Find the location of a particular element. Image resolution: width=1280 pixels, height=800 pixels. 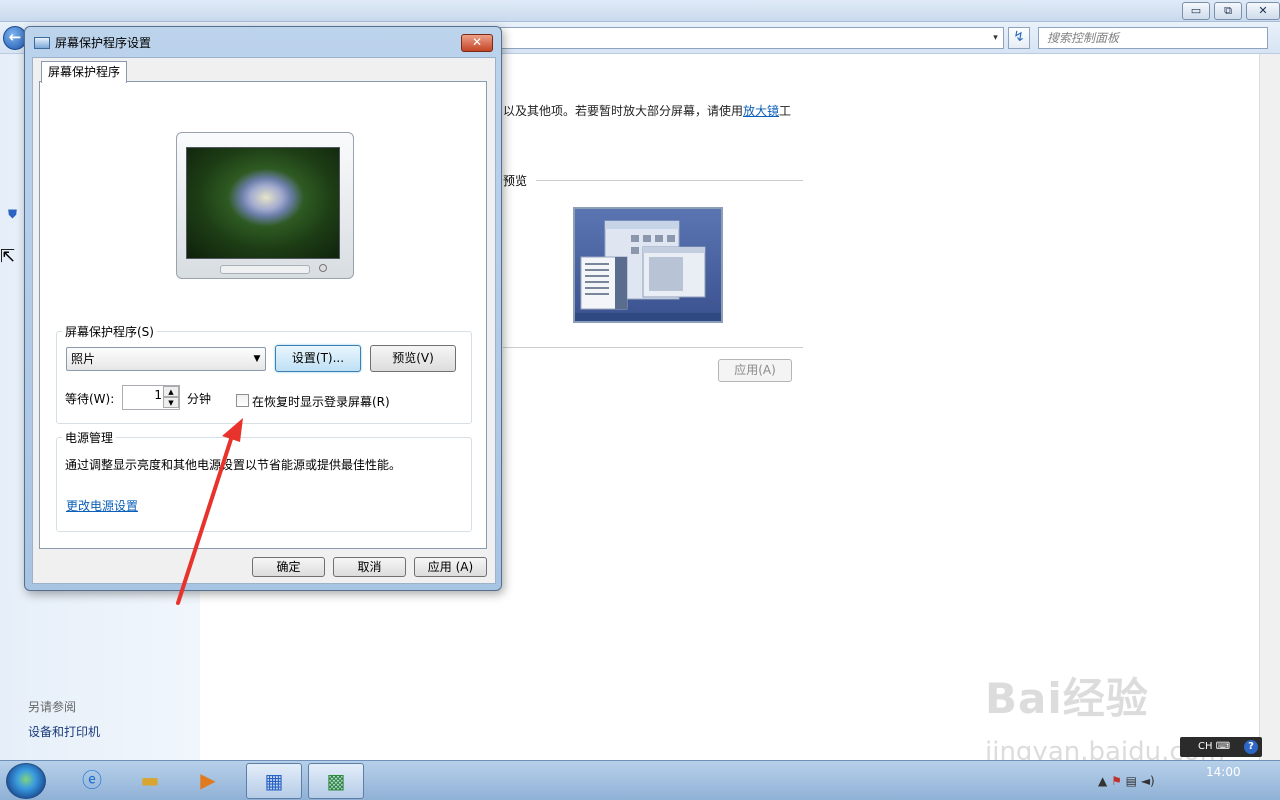

system-tray: ▲ ⚑ ▤ ◄) is located at coordinates (1126, 781).